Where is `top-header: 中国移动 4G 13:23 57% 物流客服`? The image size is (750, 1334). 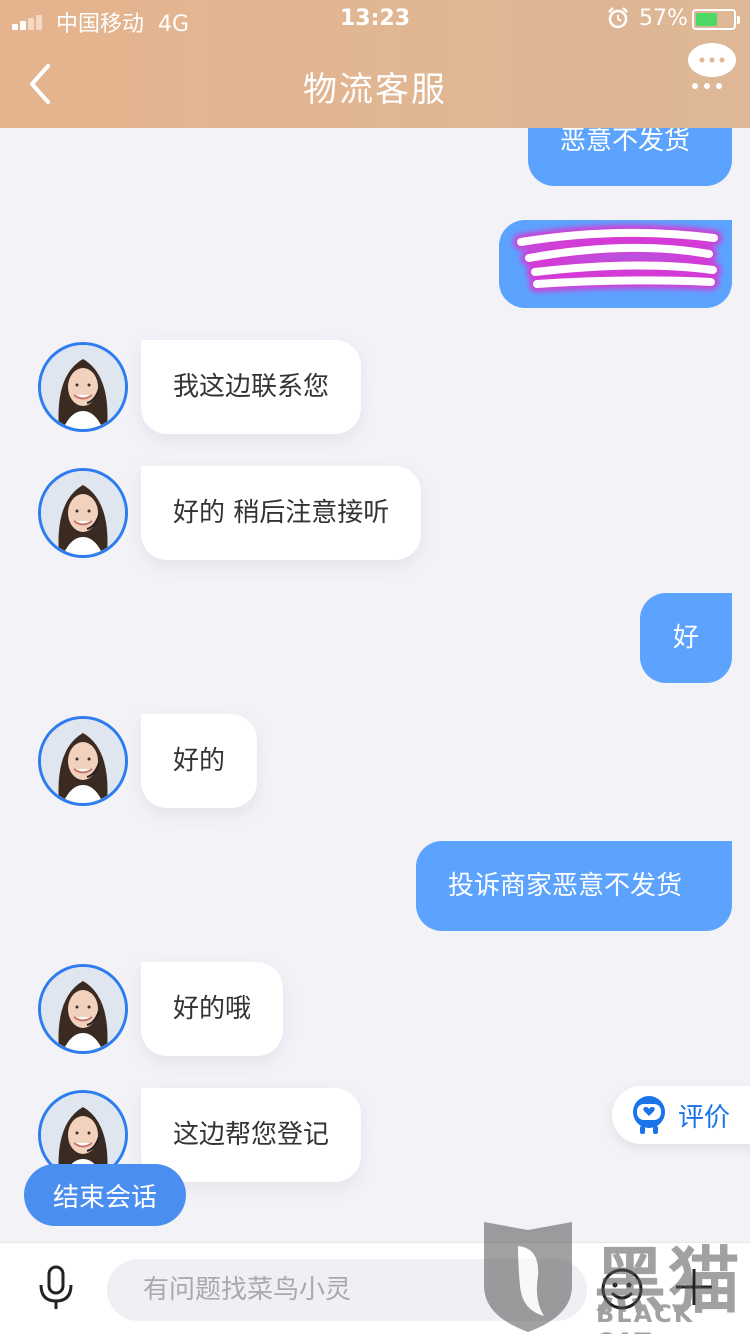 top-header: 中国移动 4G 13:23 57% 物流客服 is located at coordinates (375, 64).